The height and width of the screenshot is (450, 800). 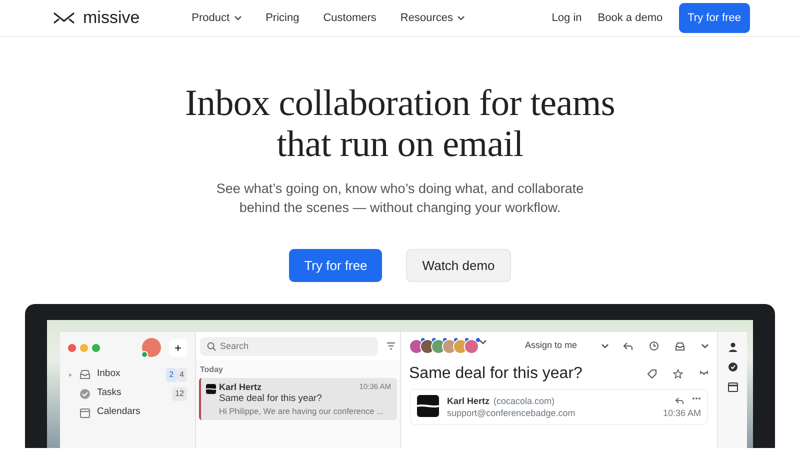 I want to click on user-avatar, so click(x=151, y=347).